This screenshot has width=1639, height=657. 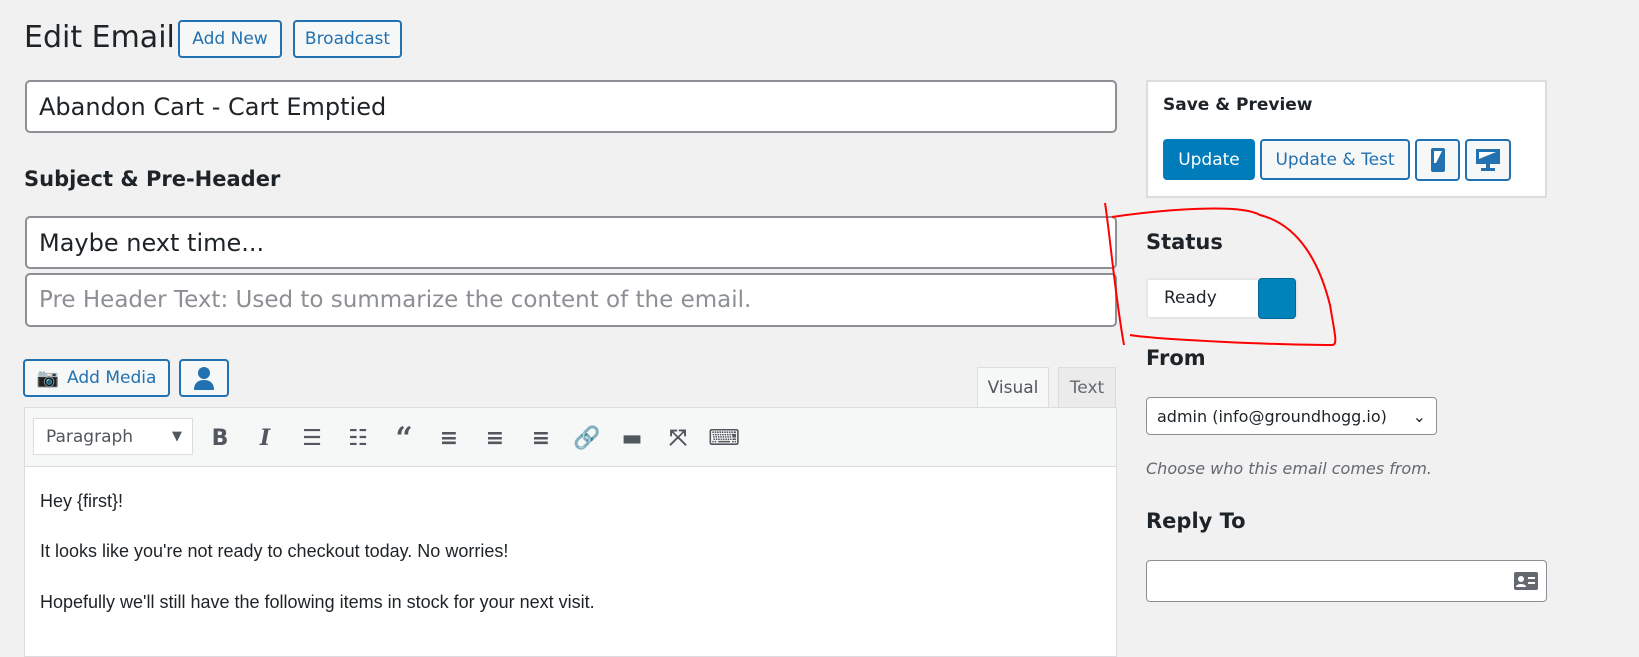 I want to click on content-line: Hey {first}!, so click(x=81, y=501).